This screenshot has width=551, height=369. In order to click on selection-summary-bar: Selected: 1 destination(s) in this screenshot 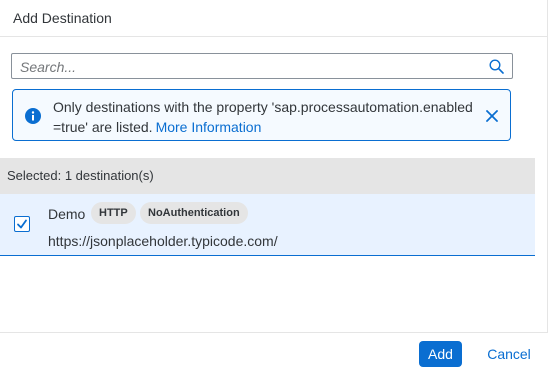, I will do `click(267, 176)`.